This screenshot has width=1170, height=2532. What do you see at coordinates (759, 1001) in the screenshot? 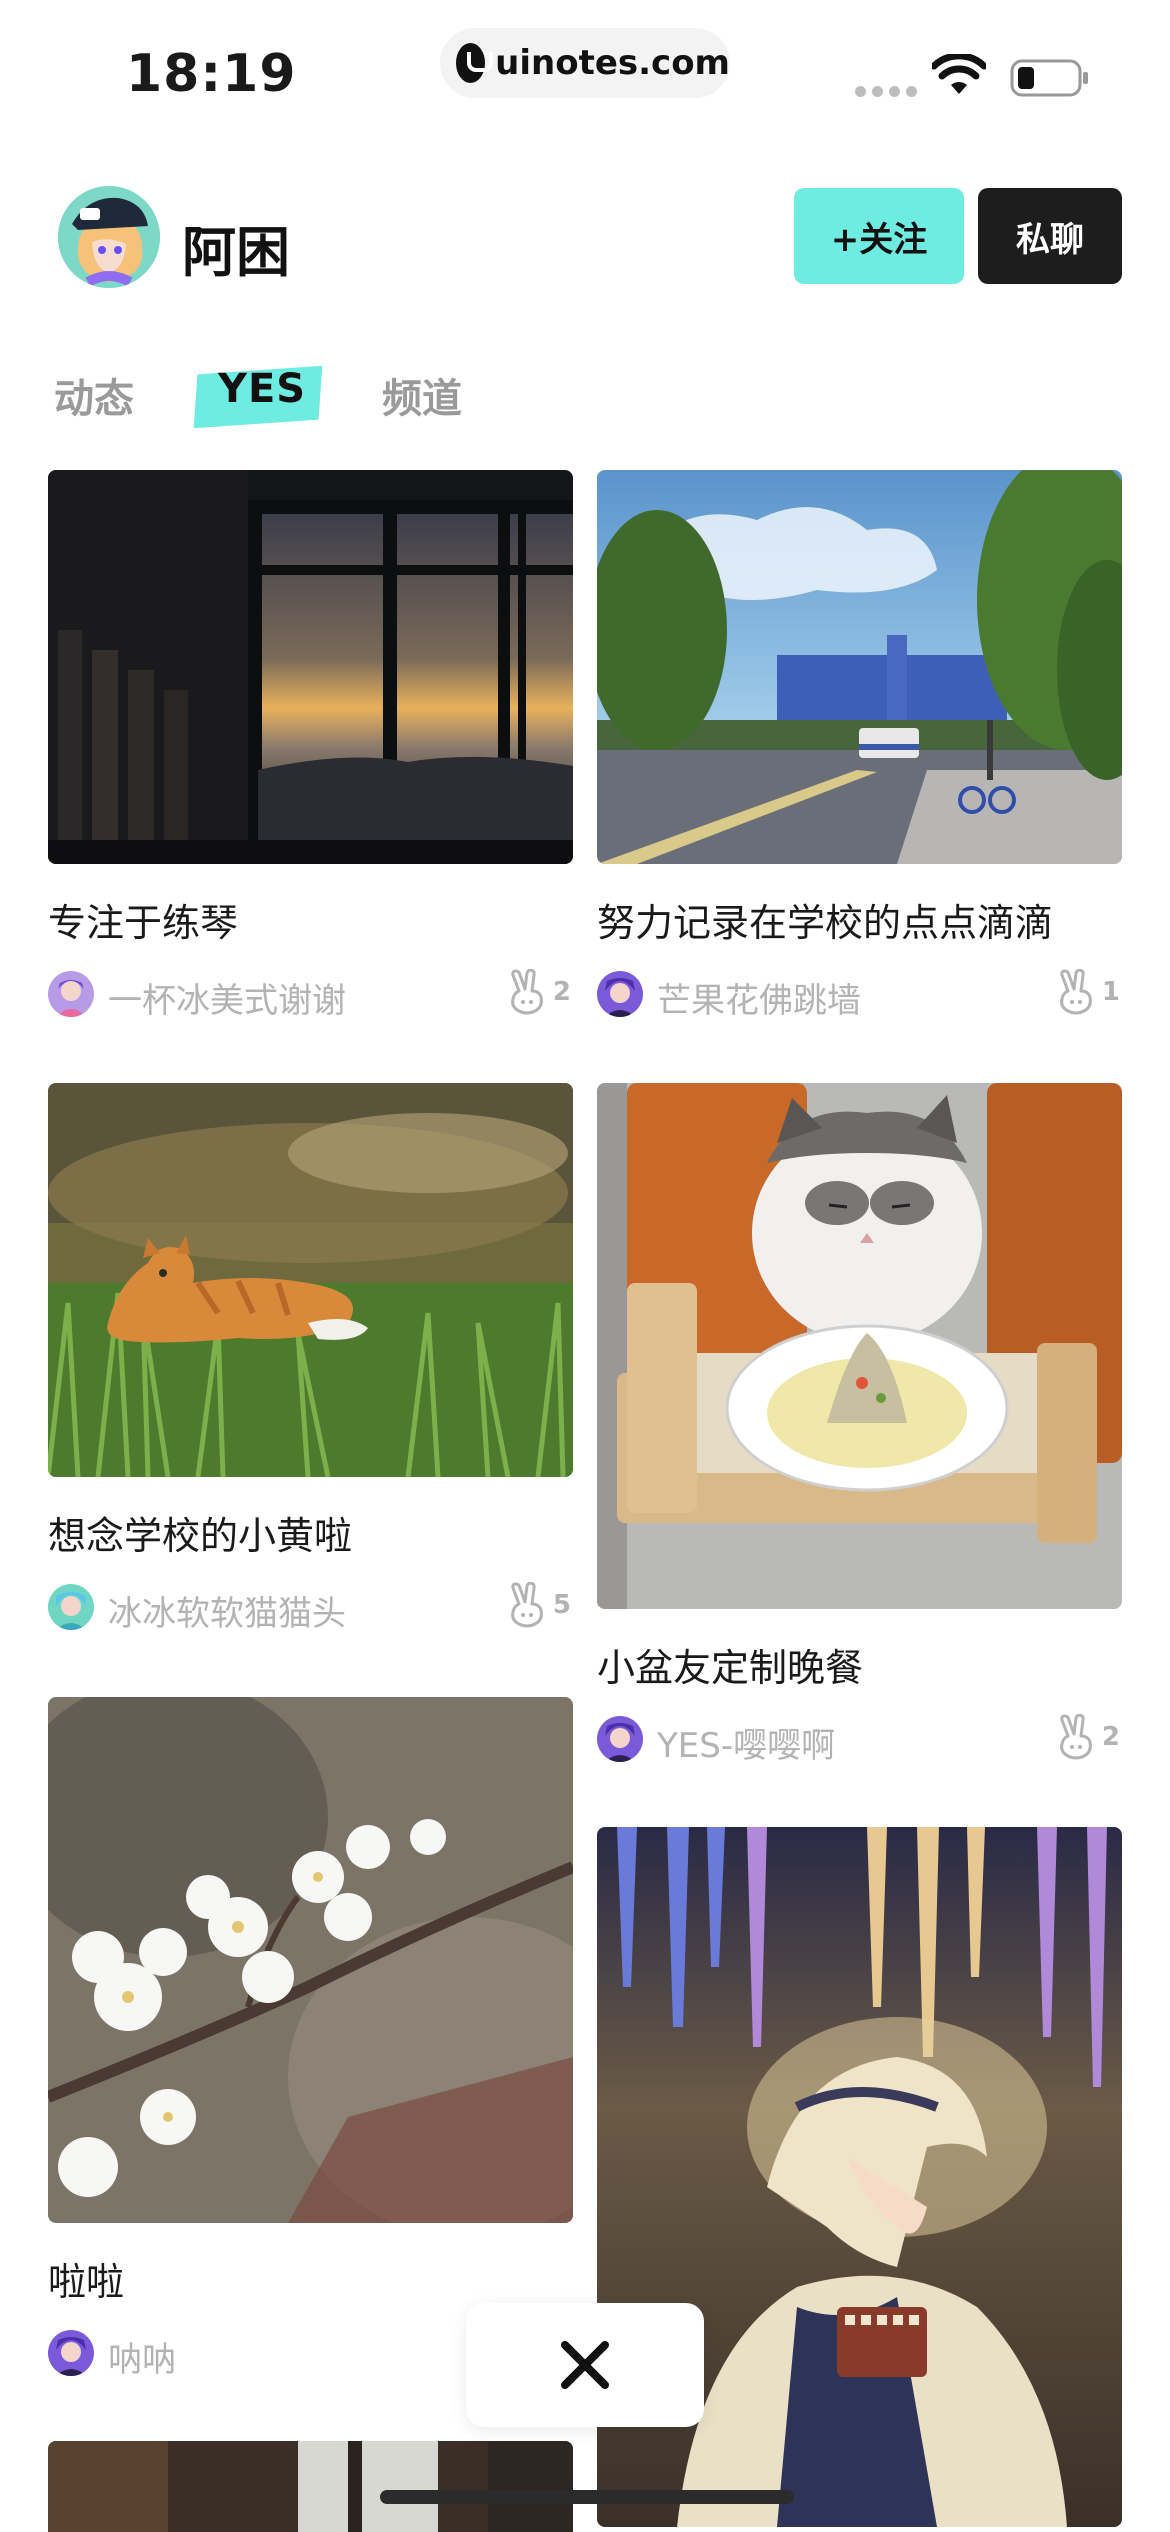
I see `author-name: 芒果花佛跳墙` at bounding box center [759, 1001].